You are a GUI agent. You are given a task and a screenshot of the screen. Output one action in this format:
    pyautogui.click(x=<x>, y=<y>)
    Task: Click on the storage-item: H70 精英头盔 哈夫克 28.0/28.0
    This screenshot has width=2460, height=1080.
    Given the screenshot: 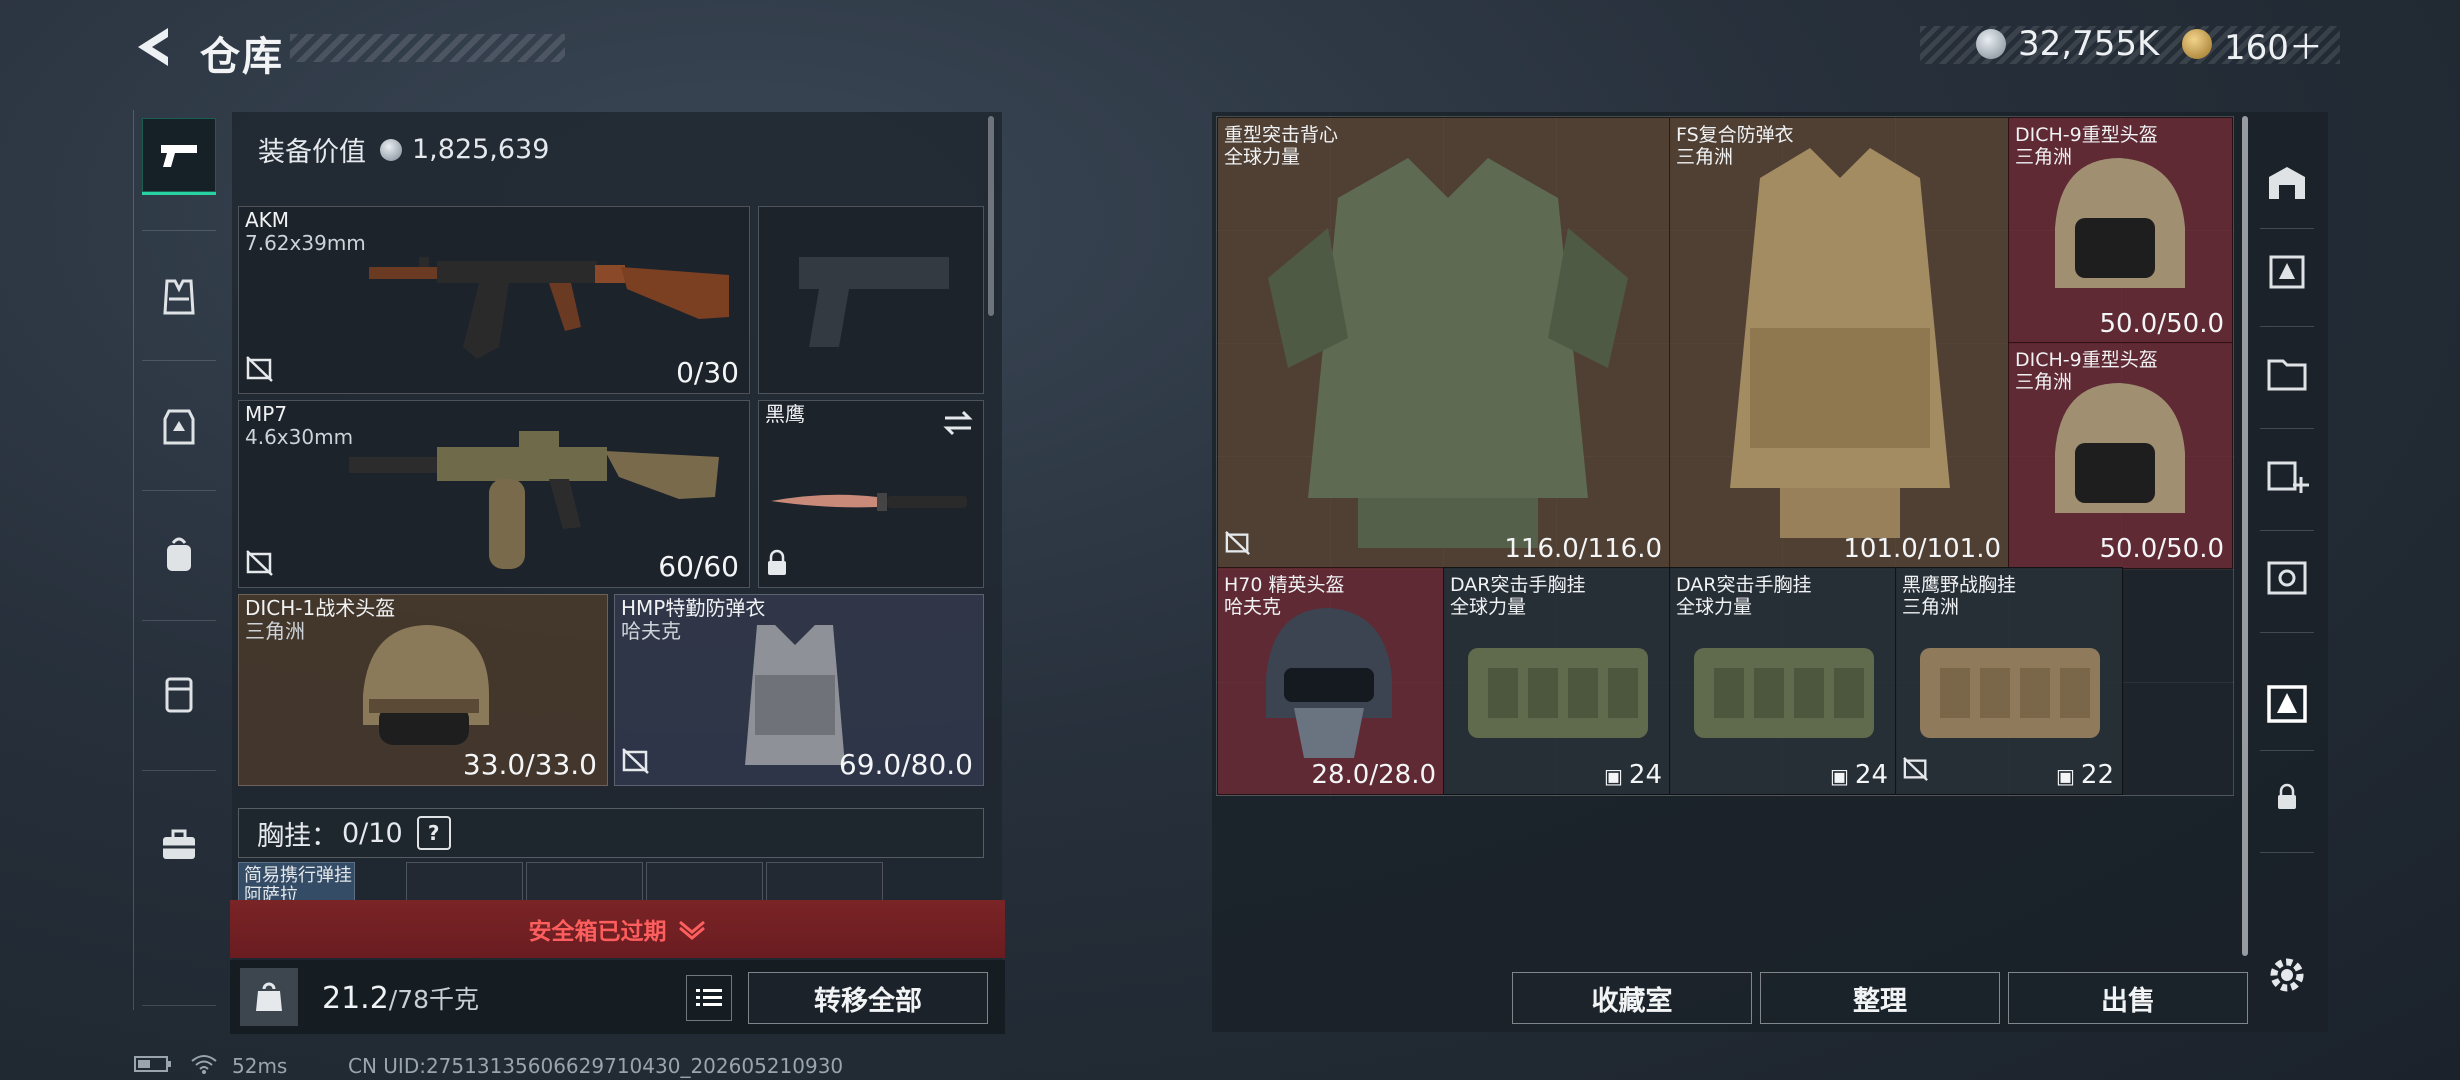 What is the action you would take?
    pyautogui.click(x=1331, y=681)
    